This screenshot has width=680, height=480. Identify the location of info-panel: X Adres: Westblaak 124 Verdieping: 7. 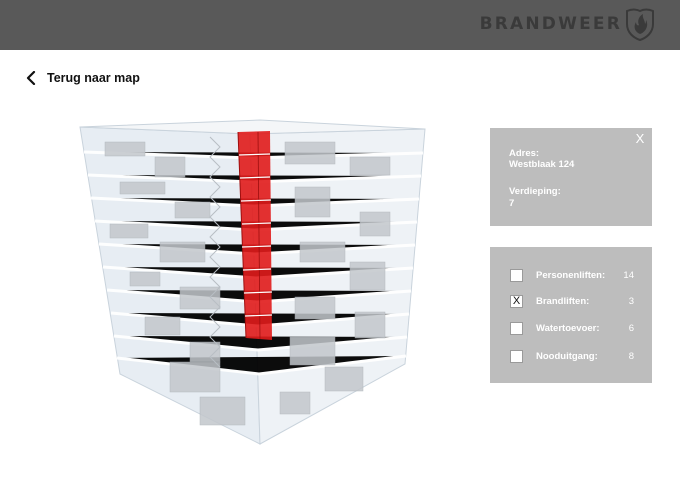
(571, 177).